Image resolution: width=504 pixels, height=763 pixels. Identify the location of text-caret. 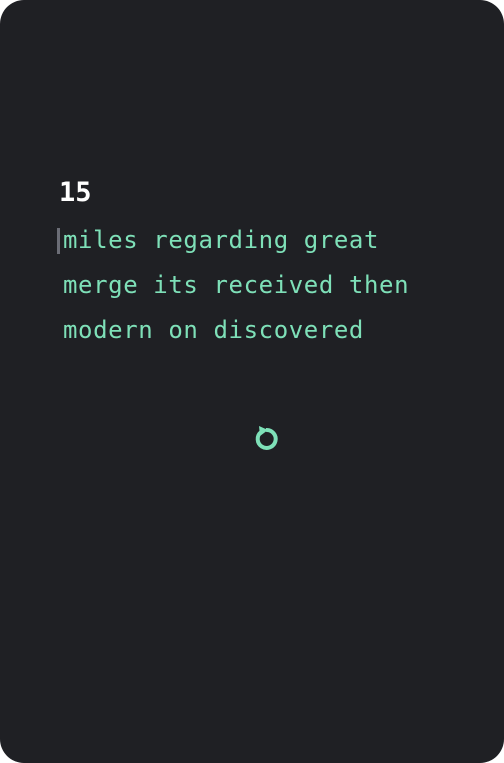
(58, 241).